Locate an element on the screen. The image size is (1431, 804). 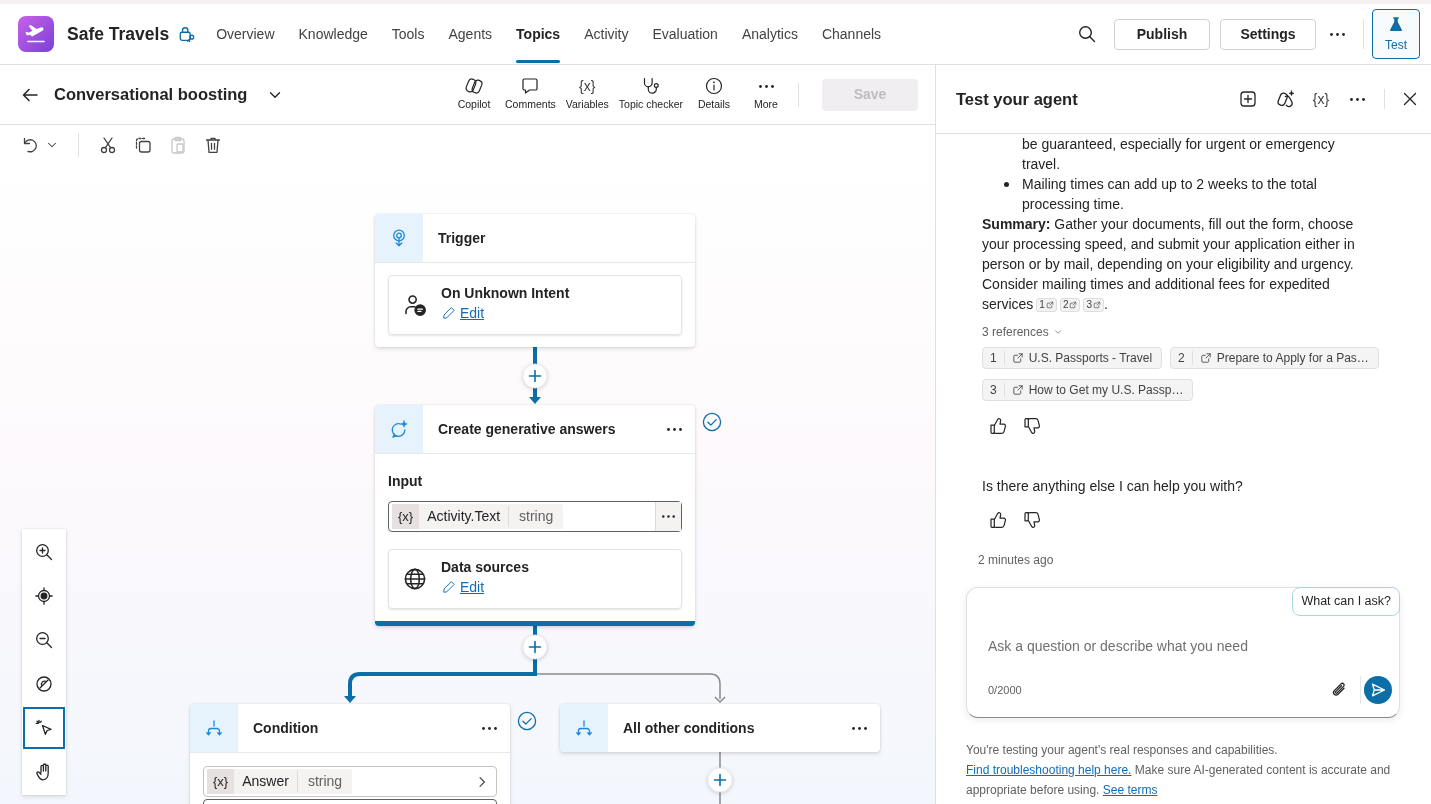
zoom-out-icon is located at coordinates (44, 640).